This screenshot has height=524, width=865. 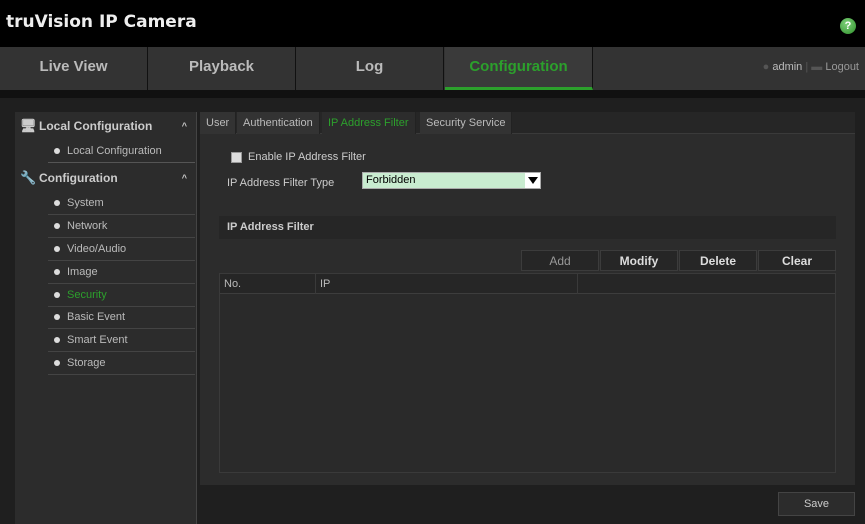 I want to click on filter-type-select: Forbidden, so click(x=451, y=180).